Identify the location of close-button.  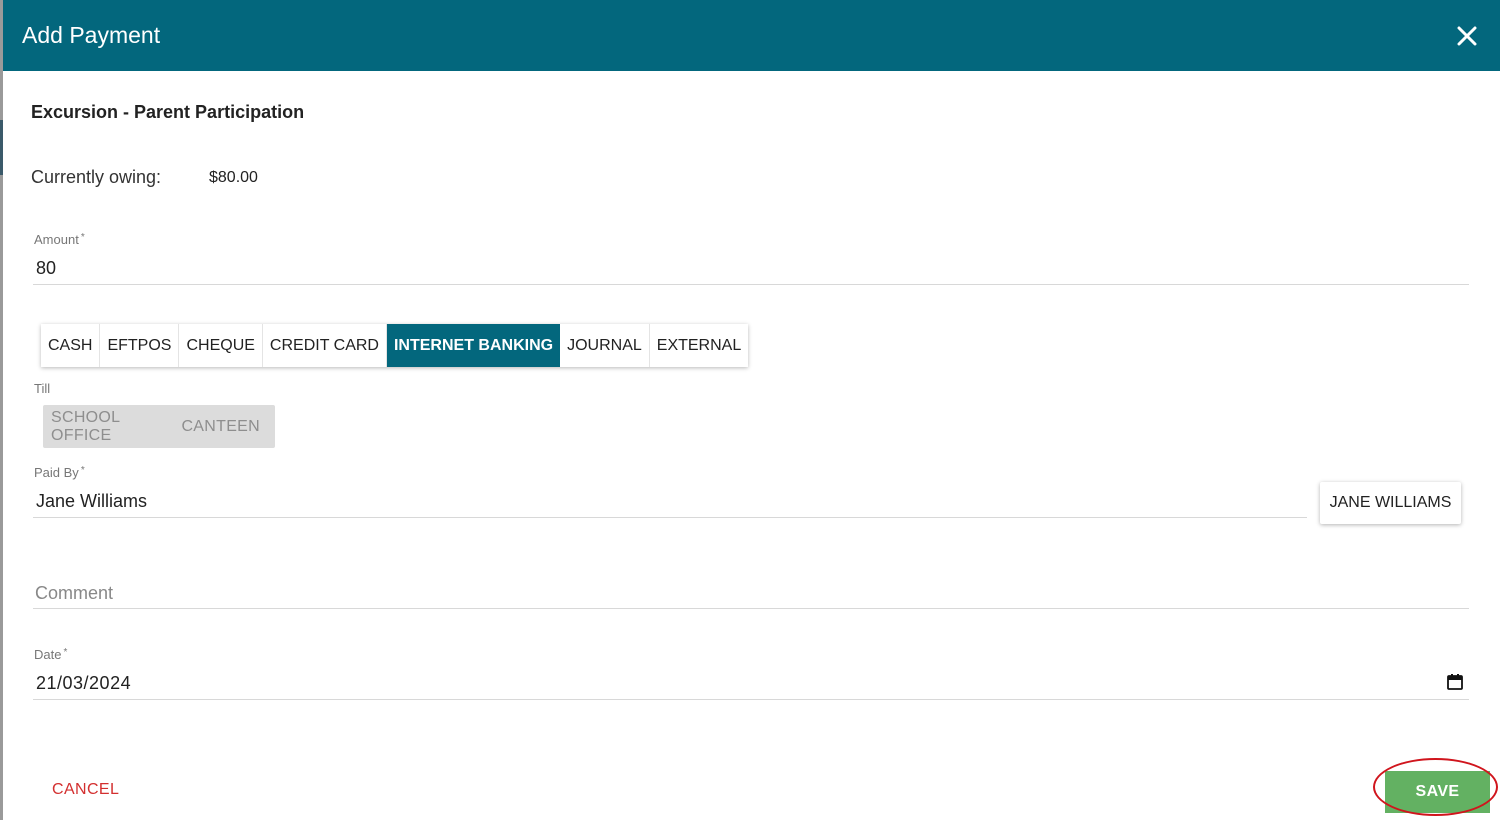
(1467, 36).